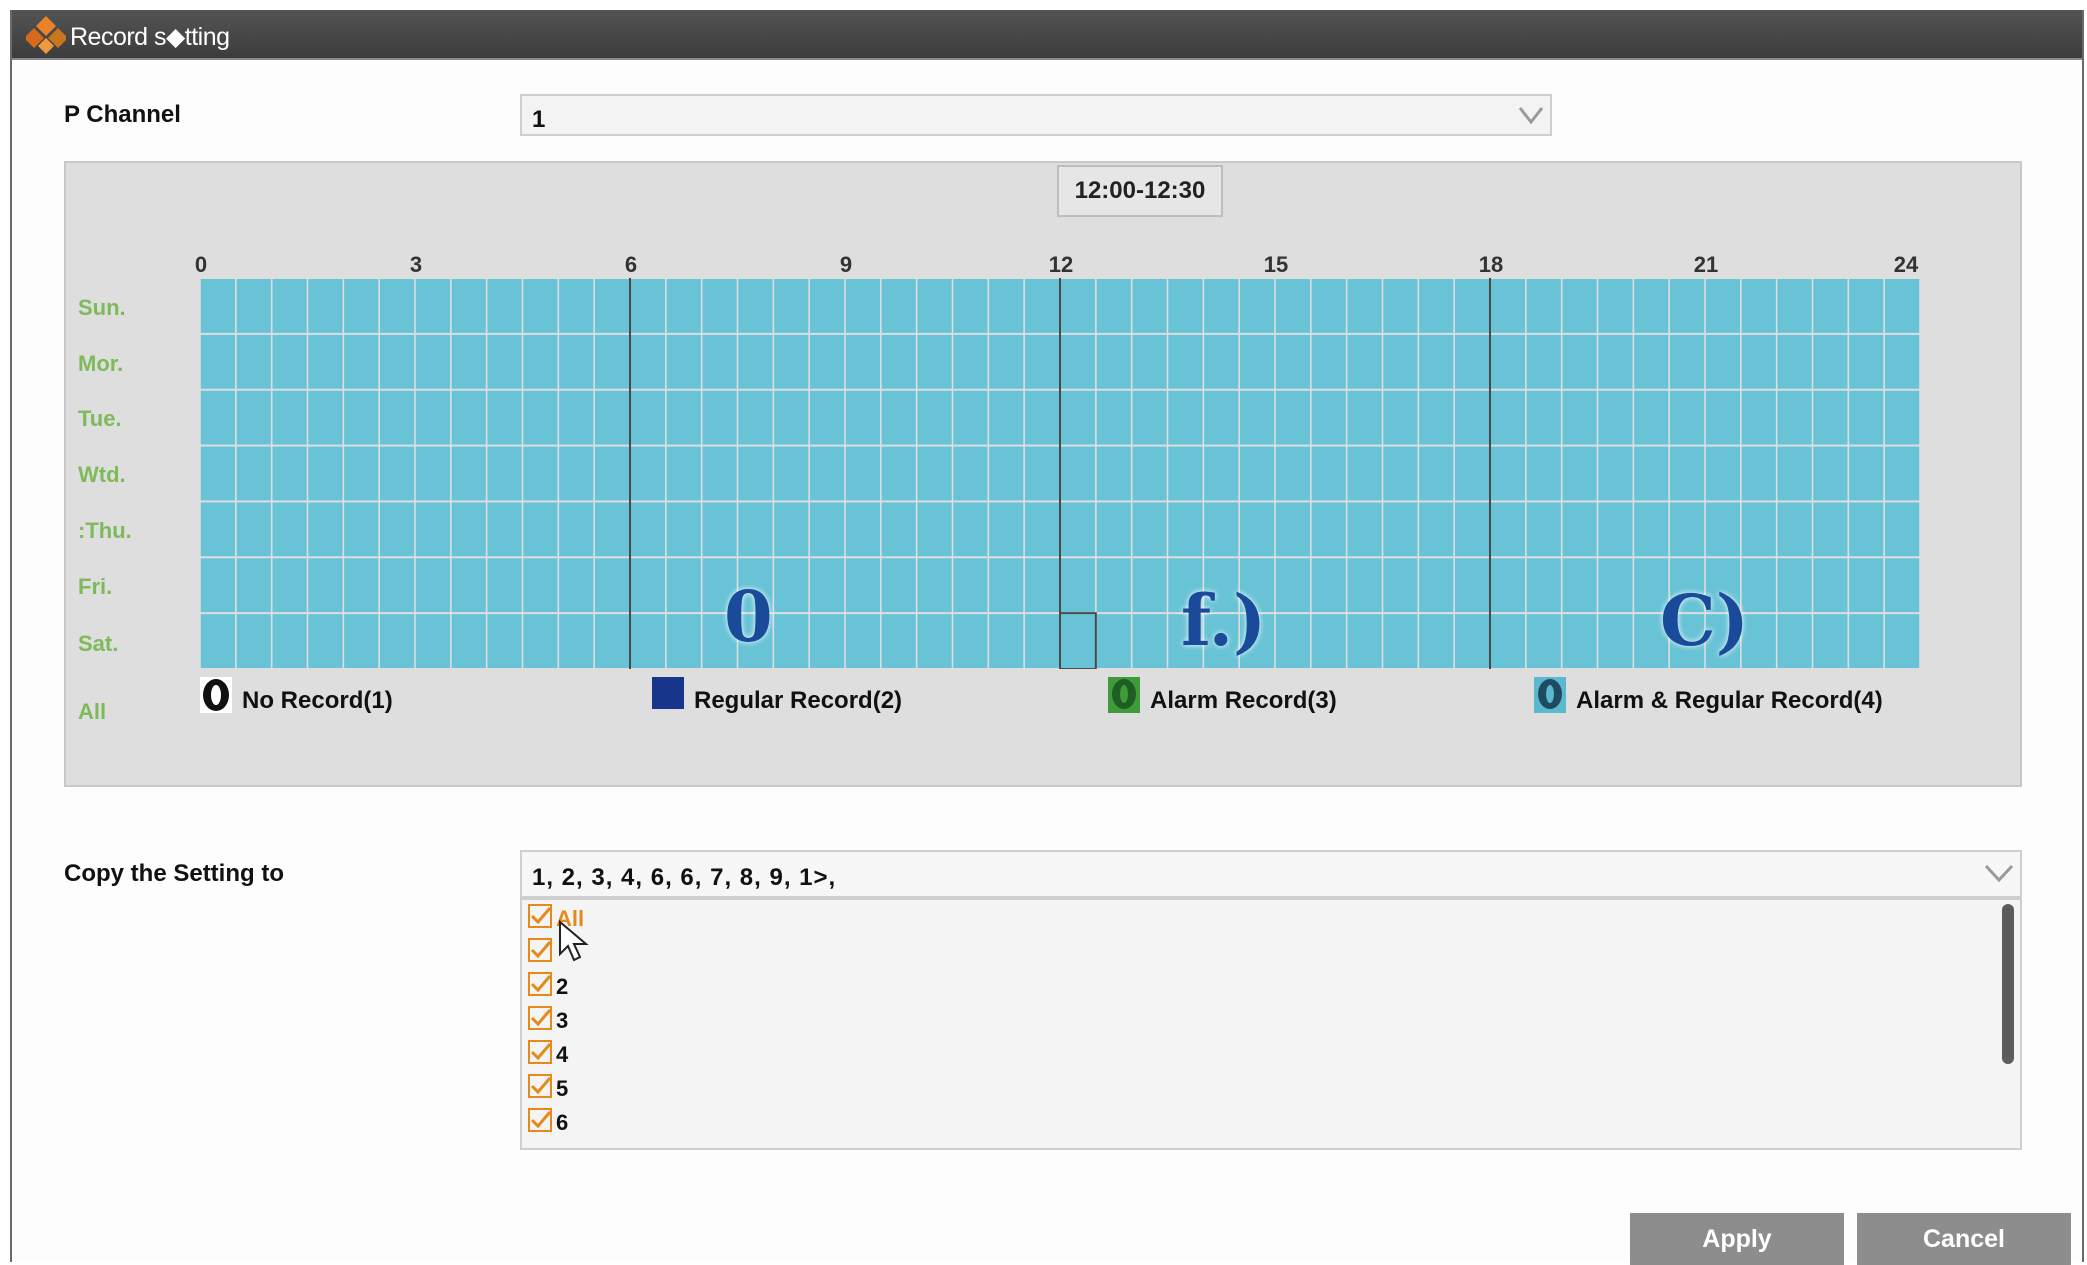 This screenshot has height=1265, width=2087. Describe the element at coordinates (1964, 1239) in the screenshot. I see `cancel-button: Cancel` at that location.